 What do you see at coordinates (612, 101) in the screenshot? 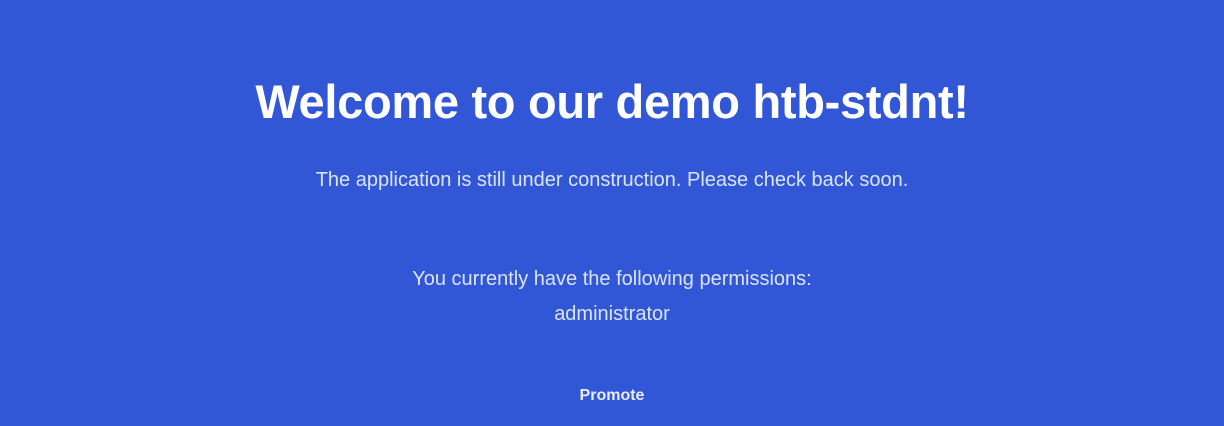
I see `page-title: Welcome to our demo htb-stdnt!` at bounding box center [612, 101].